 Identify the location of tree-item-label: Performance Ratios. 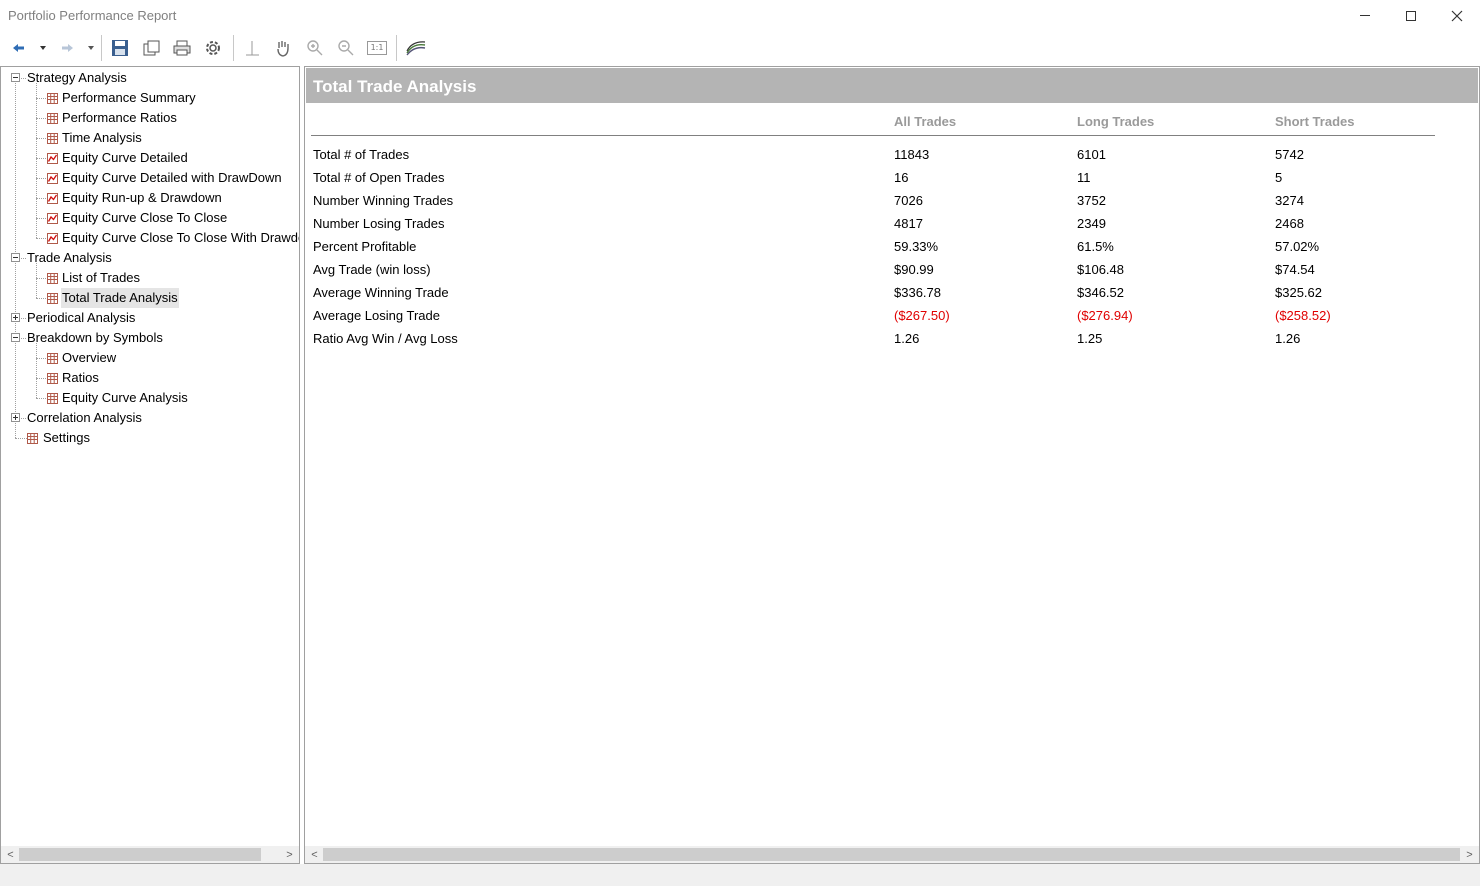
(119, 117).